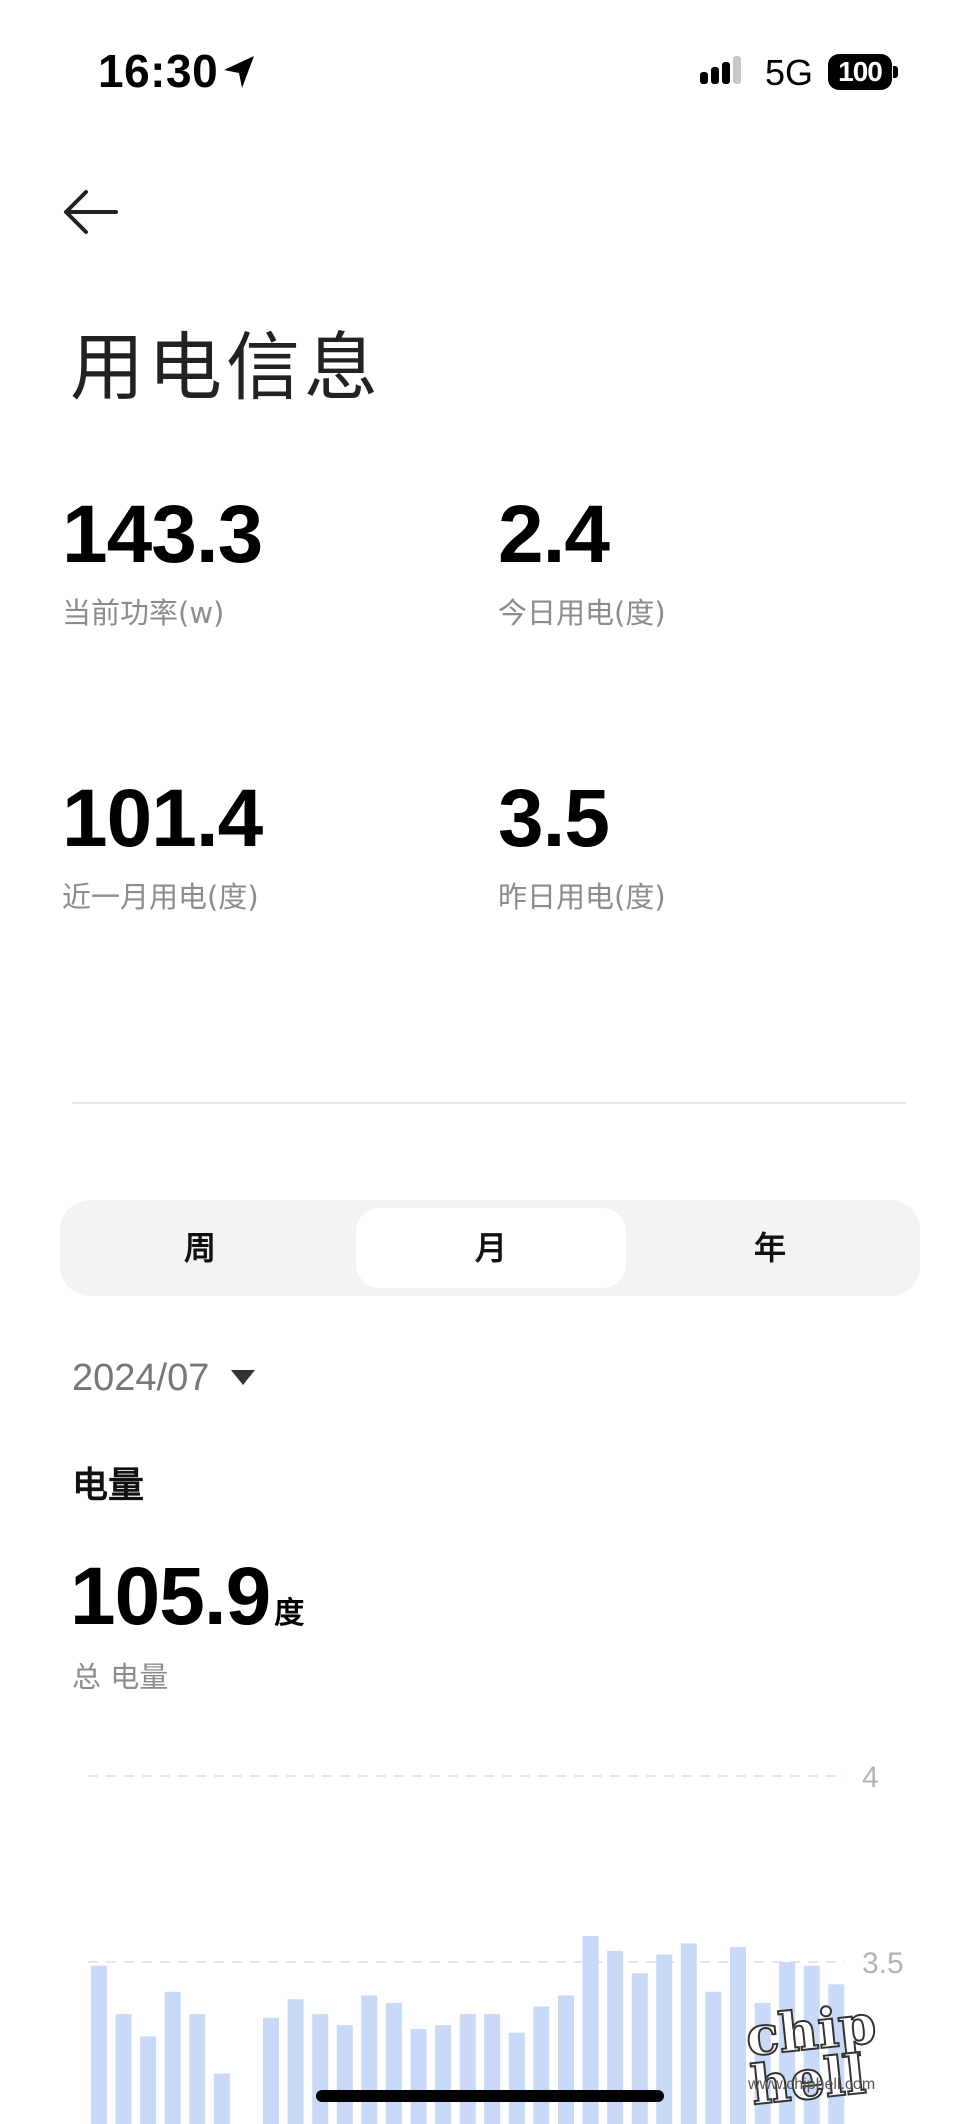 This screenshot has height=2124, width=980. Describe the element at coordinates (226, 368) in the screenshot. I see `page-title: 用电信息` at that location.